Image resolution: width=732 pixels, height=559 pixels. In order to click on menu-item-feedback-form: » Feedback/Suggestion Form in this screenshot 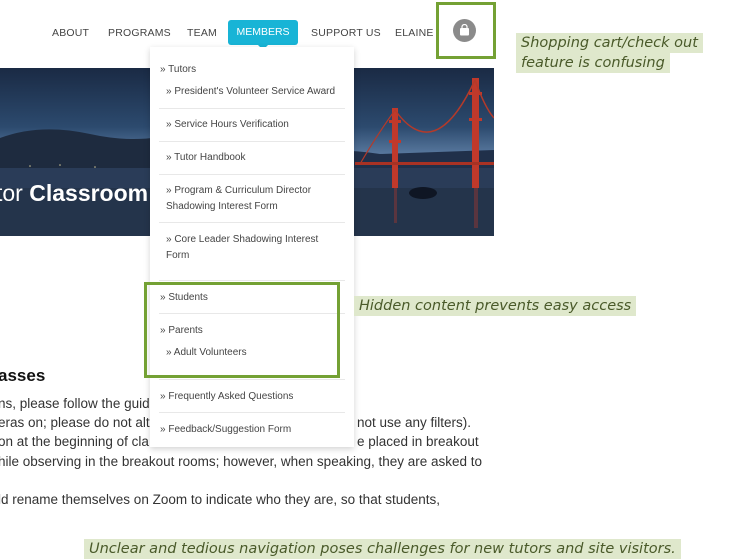, I will do `click(225, 430)`.